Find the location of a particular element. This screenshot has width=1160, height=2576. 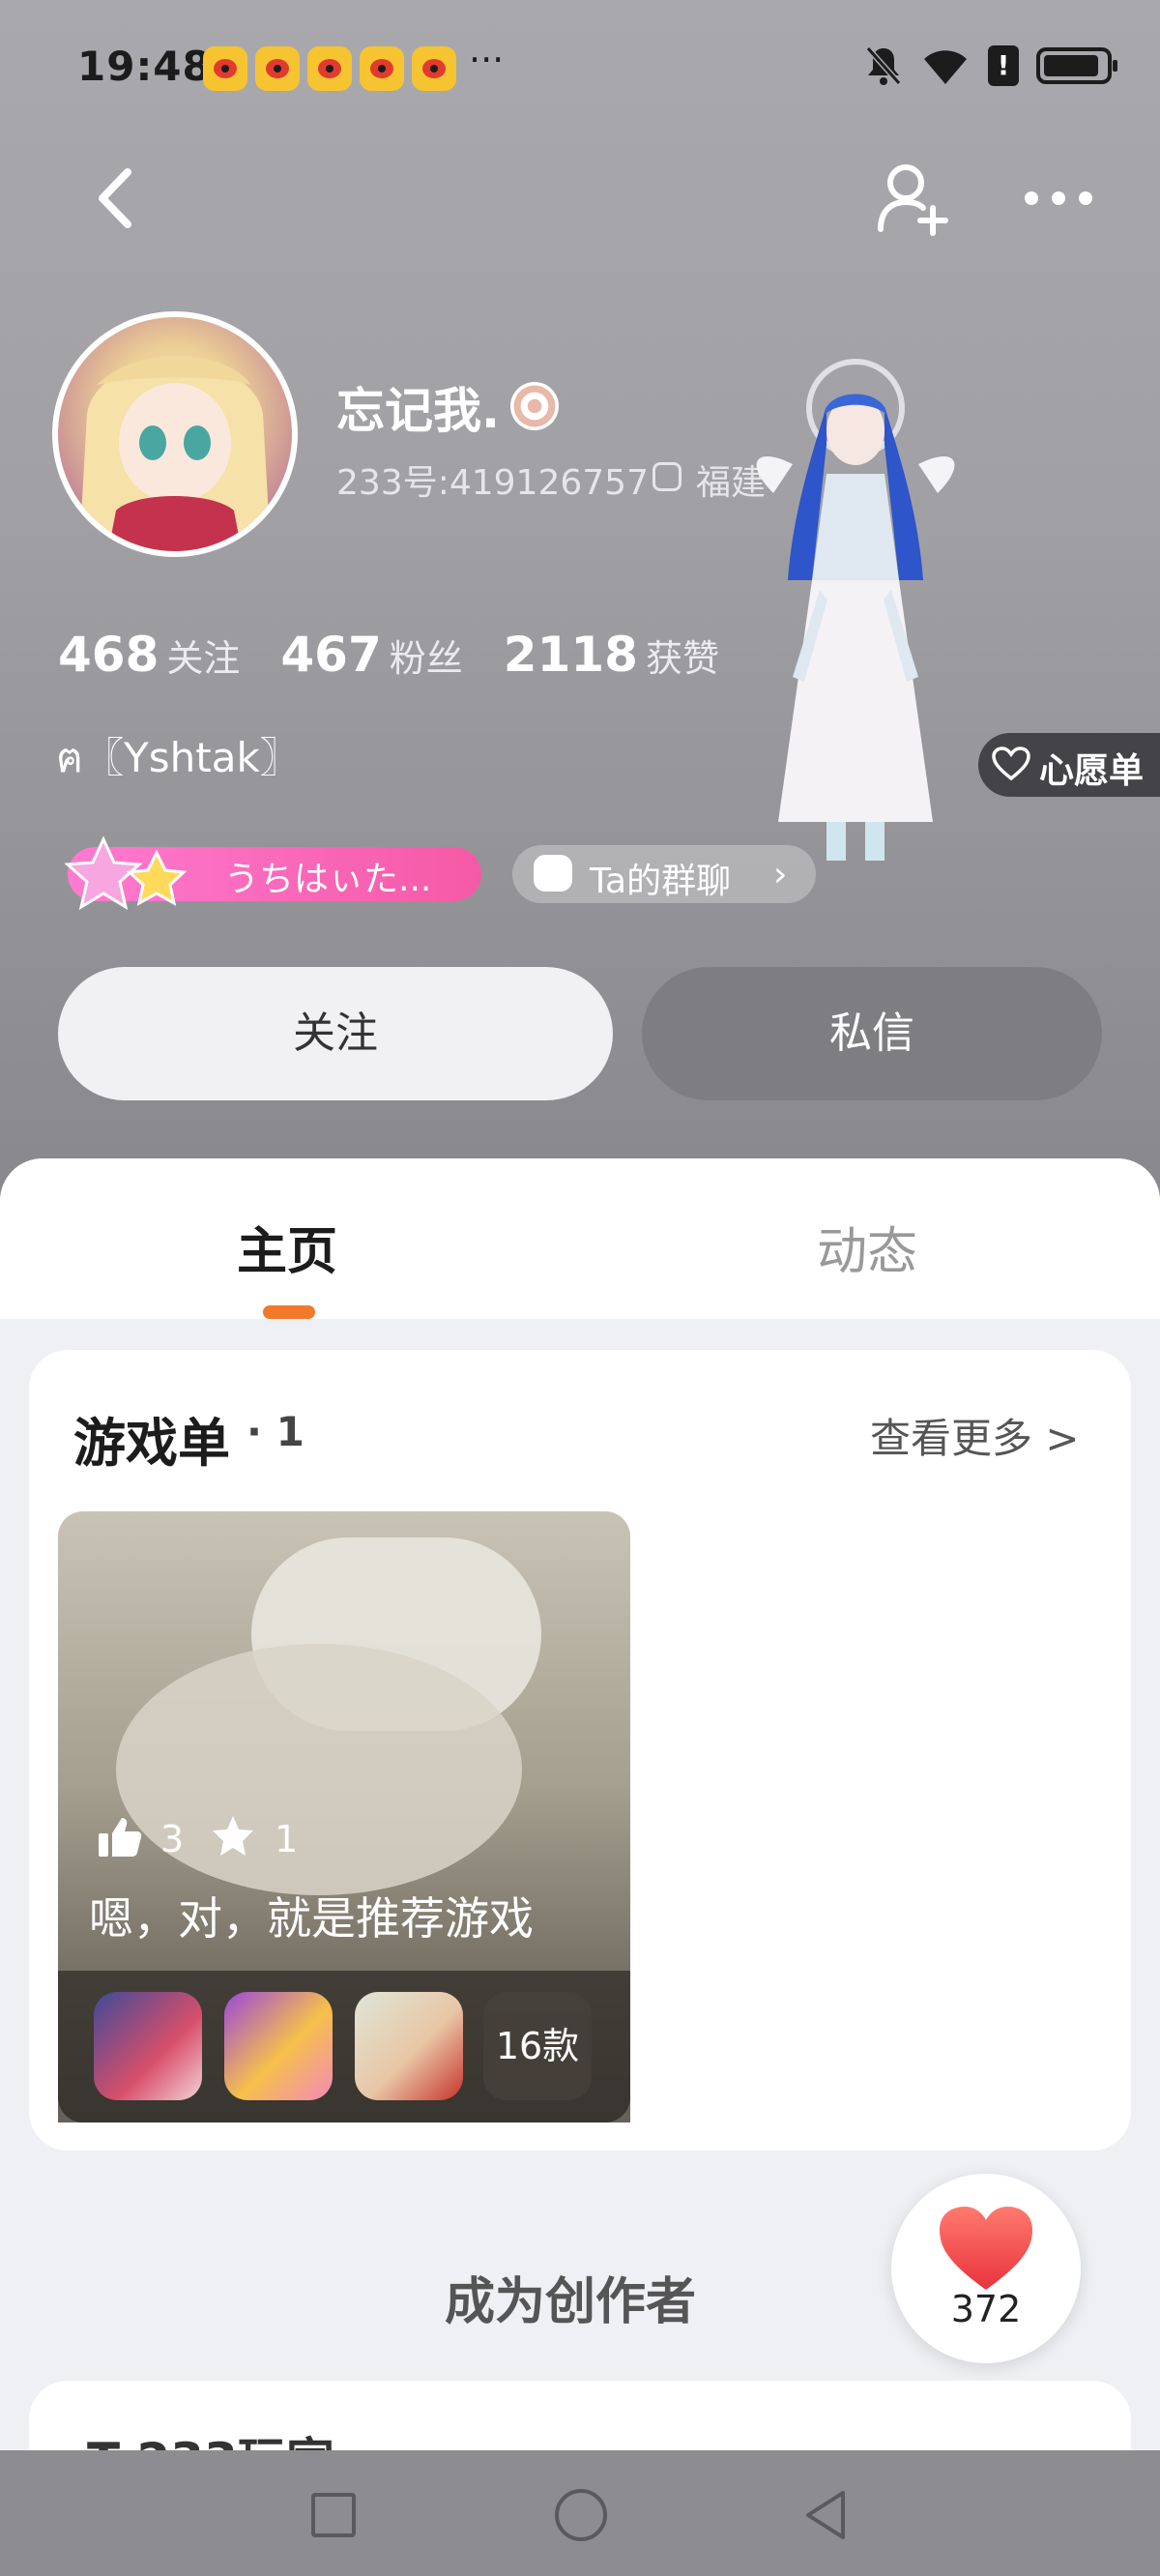

wifi-icon is located at coordinates (945, 67).